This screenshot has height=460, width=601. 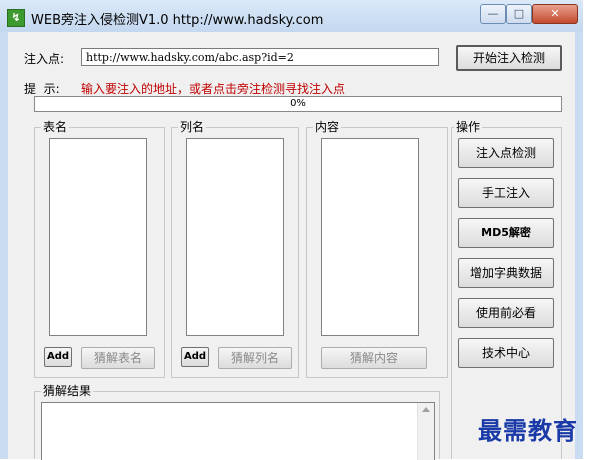 What do you see at coordinates (519, 14) in the screenshot?
I see `maximize-button: □` at bounding box center [519, 14].